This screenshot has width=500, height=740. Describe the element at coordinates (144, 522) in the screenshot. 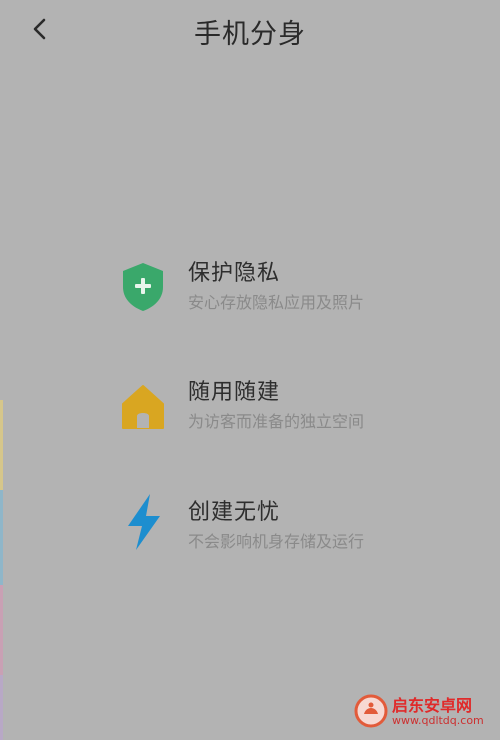

I see `lightning-icon` at that location.